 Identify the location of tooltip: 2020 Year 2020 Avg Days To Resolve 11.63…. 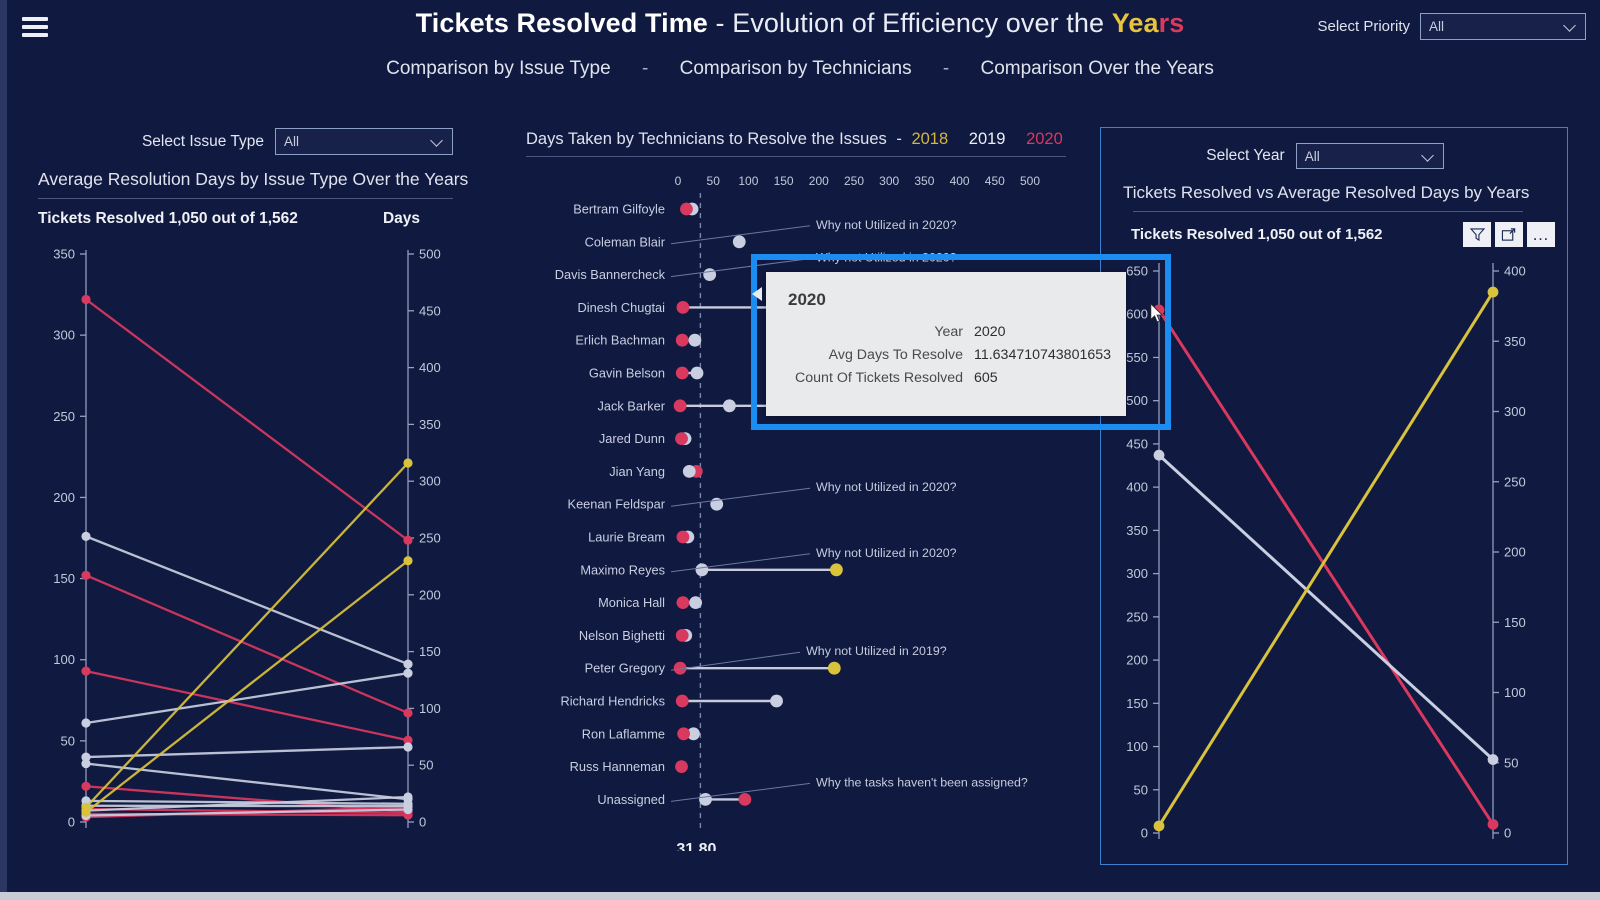
(946, 344).